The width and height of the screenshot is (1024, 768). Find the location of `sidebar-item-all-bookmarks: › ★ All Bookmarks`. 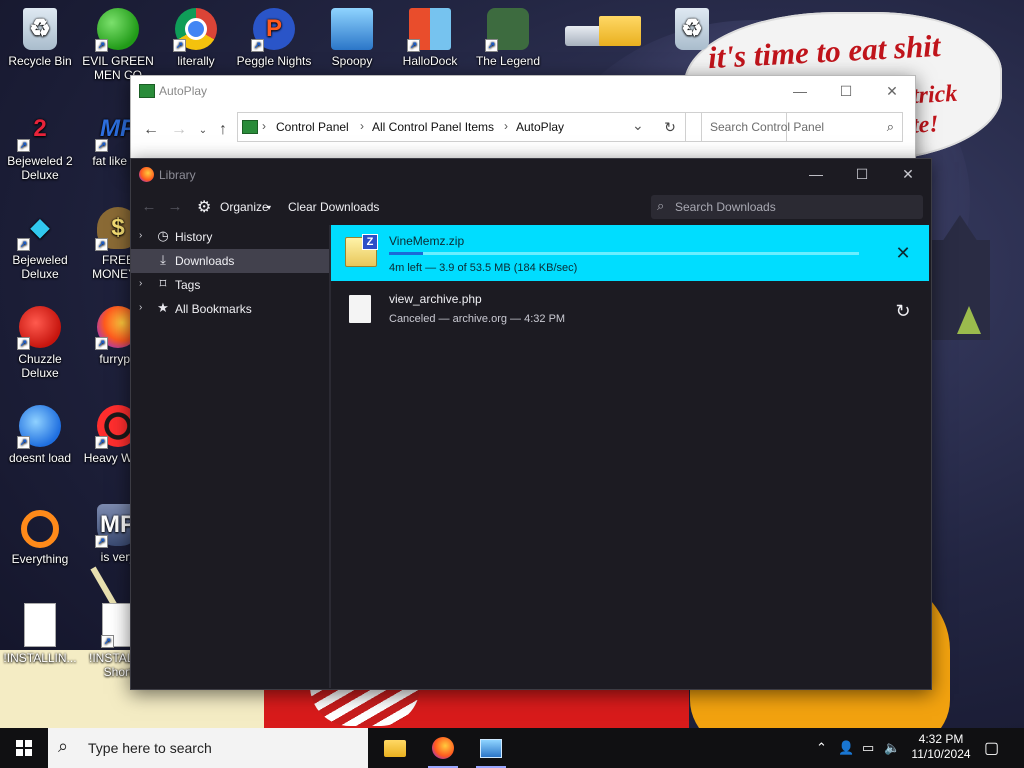

sidebar-item-all-bookmarks: › ★ All Bookmarks is located at coordinates (230, 309).